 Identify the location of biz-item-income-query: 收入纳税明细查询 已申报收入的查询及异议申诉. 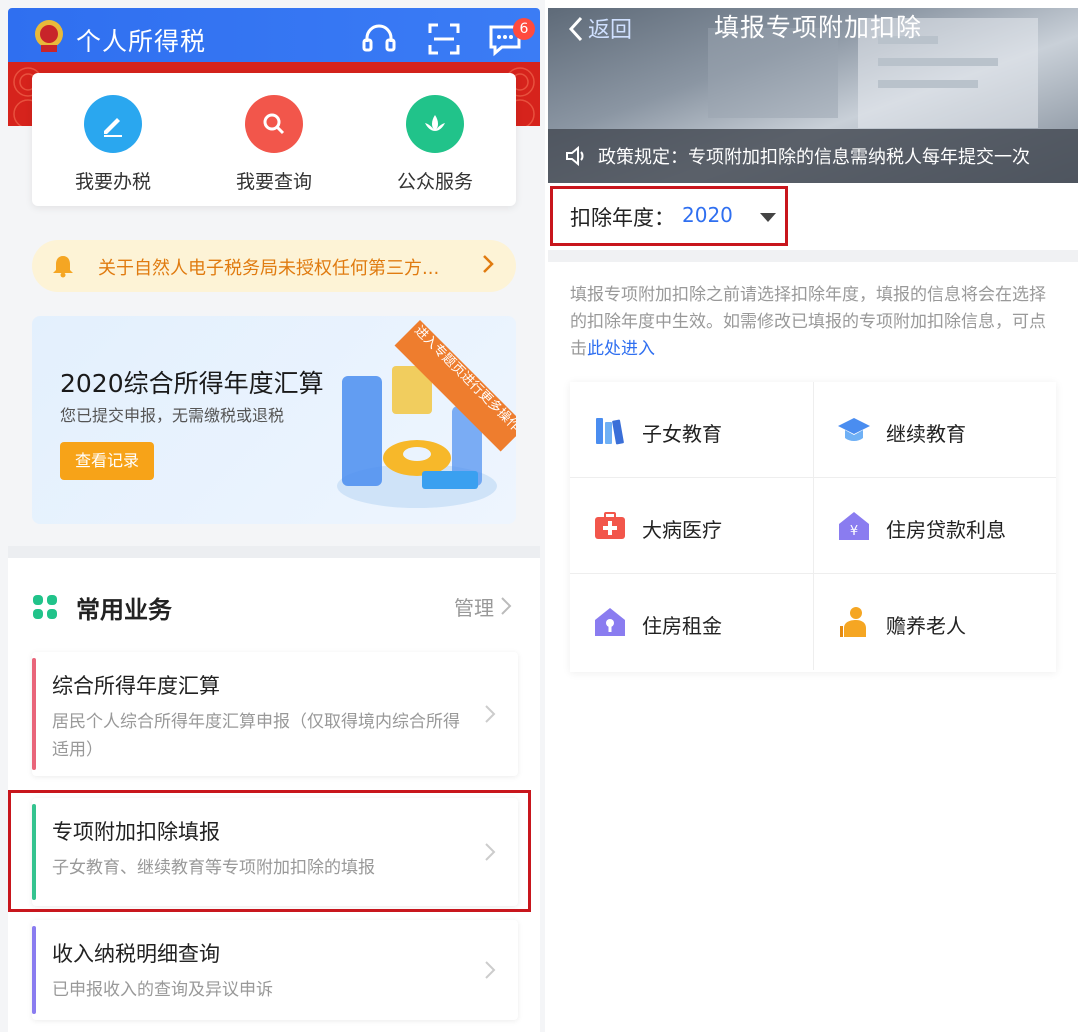
(275, 970).